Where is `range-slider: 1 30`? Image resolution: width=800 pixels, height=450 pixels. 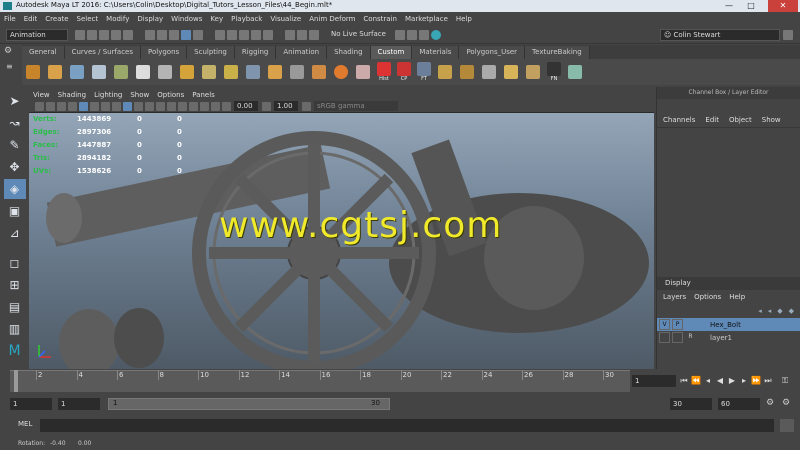 range-slider: 1 30 is located at coordinates (249, 404).